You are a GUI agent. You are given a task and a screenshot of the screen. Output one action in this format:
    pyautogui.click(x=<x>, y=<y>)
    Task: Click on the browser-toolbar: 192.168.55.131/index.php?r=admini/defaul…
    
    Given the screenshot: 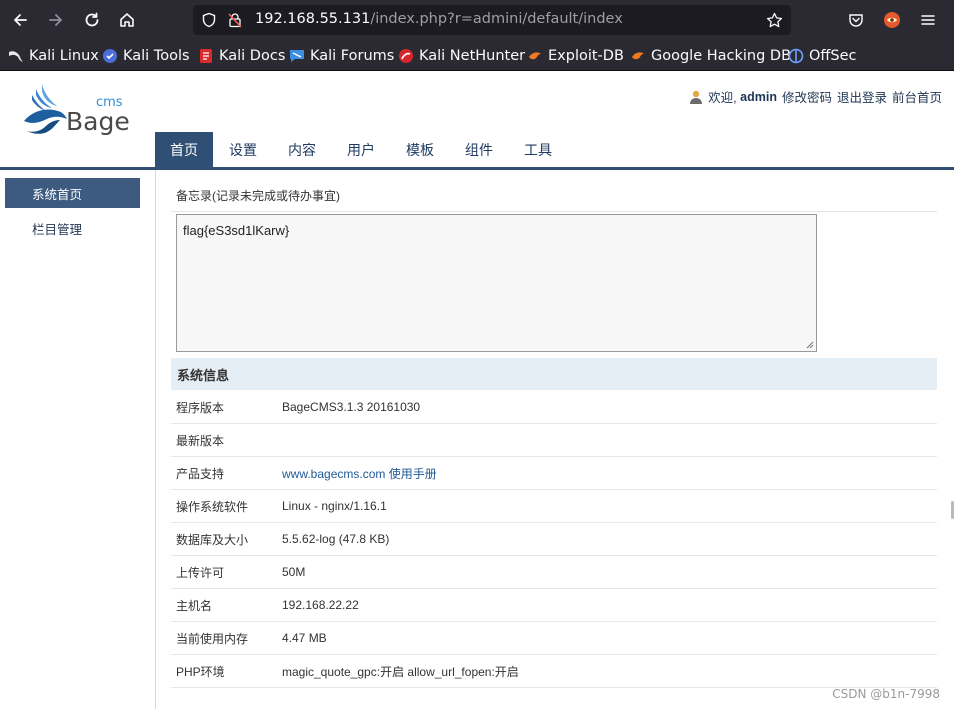 What is the action you would take?
    pyautogui.click(x=477, y=20)
    